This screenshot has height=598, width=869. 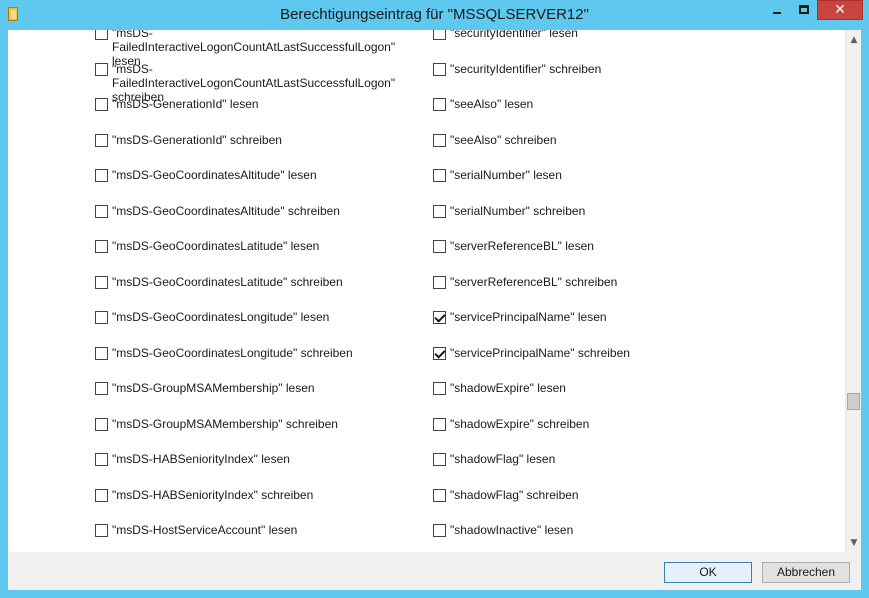 I want to click on maximize-button, so click(x=804, y=10).